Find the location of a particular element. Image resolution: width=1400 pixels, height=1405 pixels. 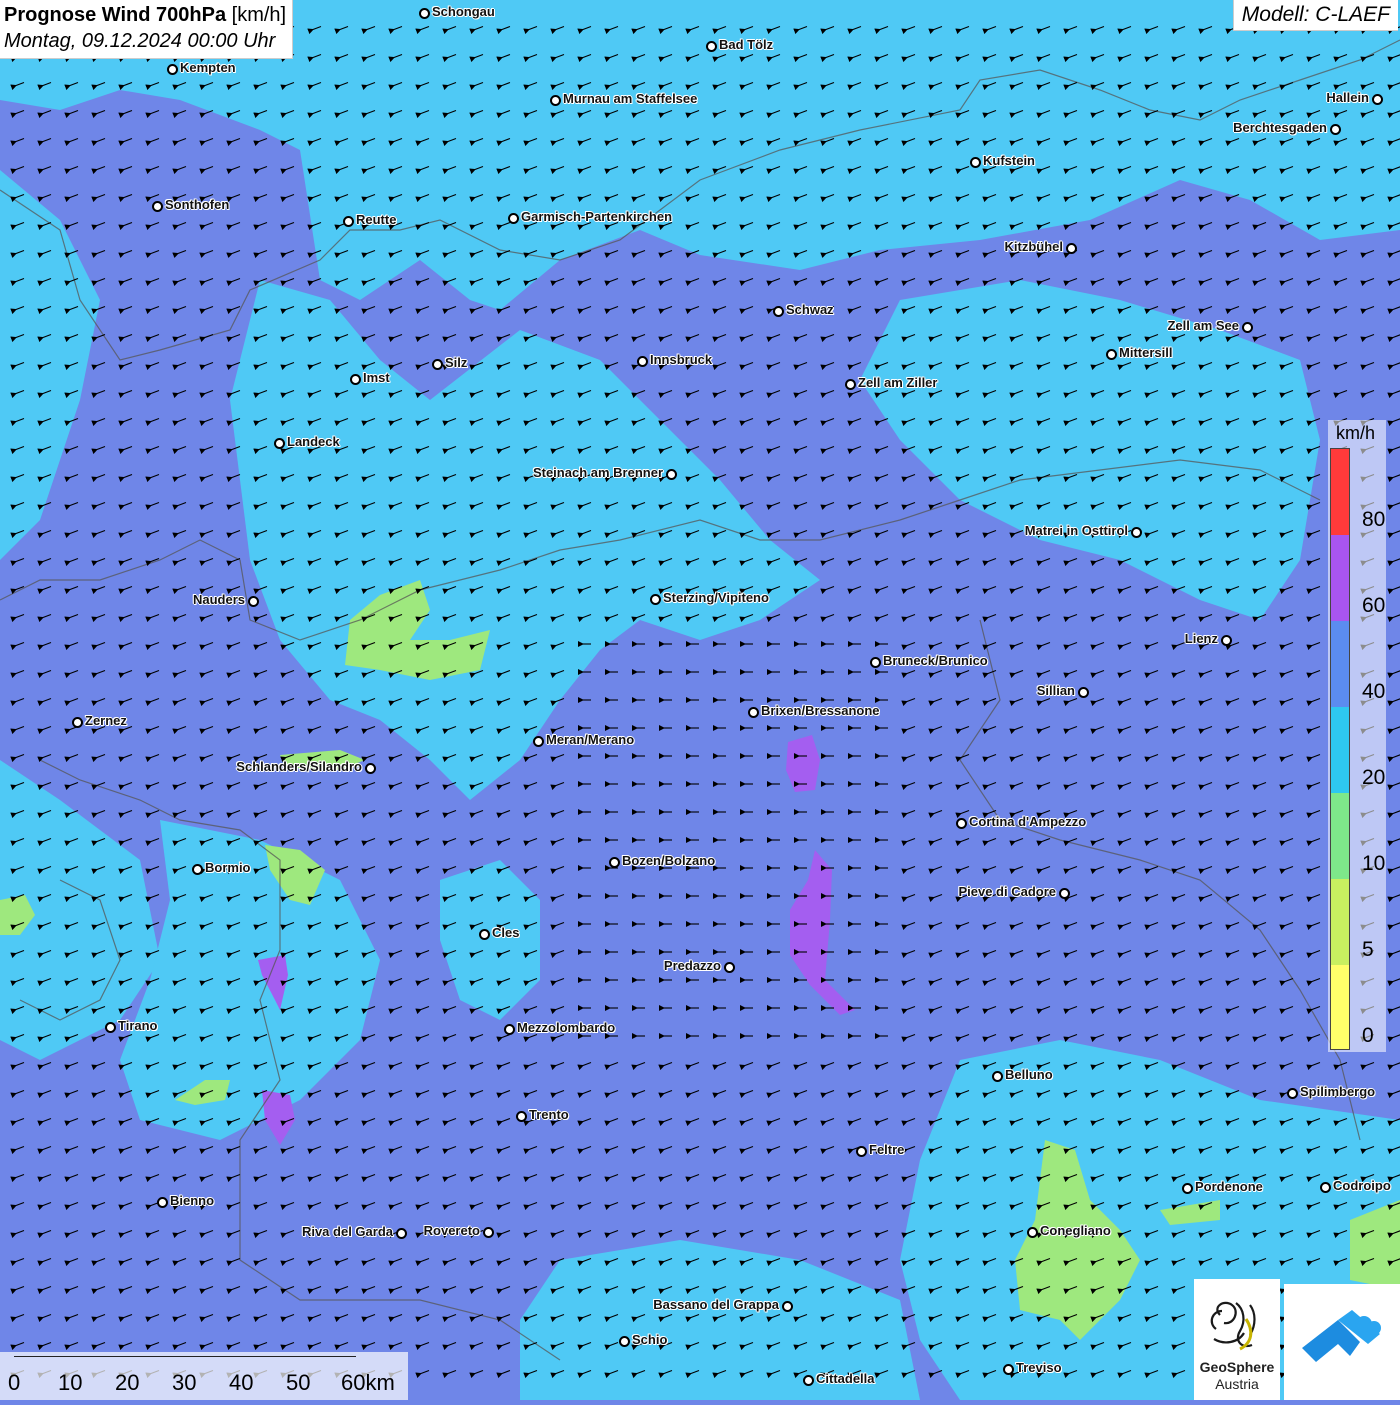

geosphere-logo: GeoSphere Austria is located at coordinates (1237, 1339).